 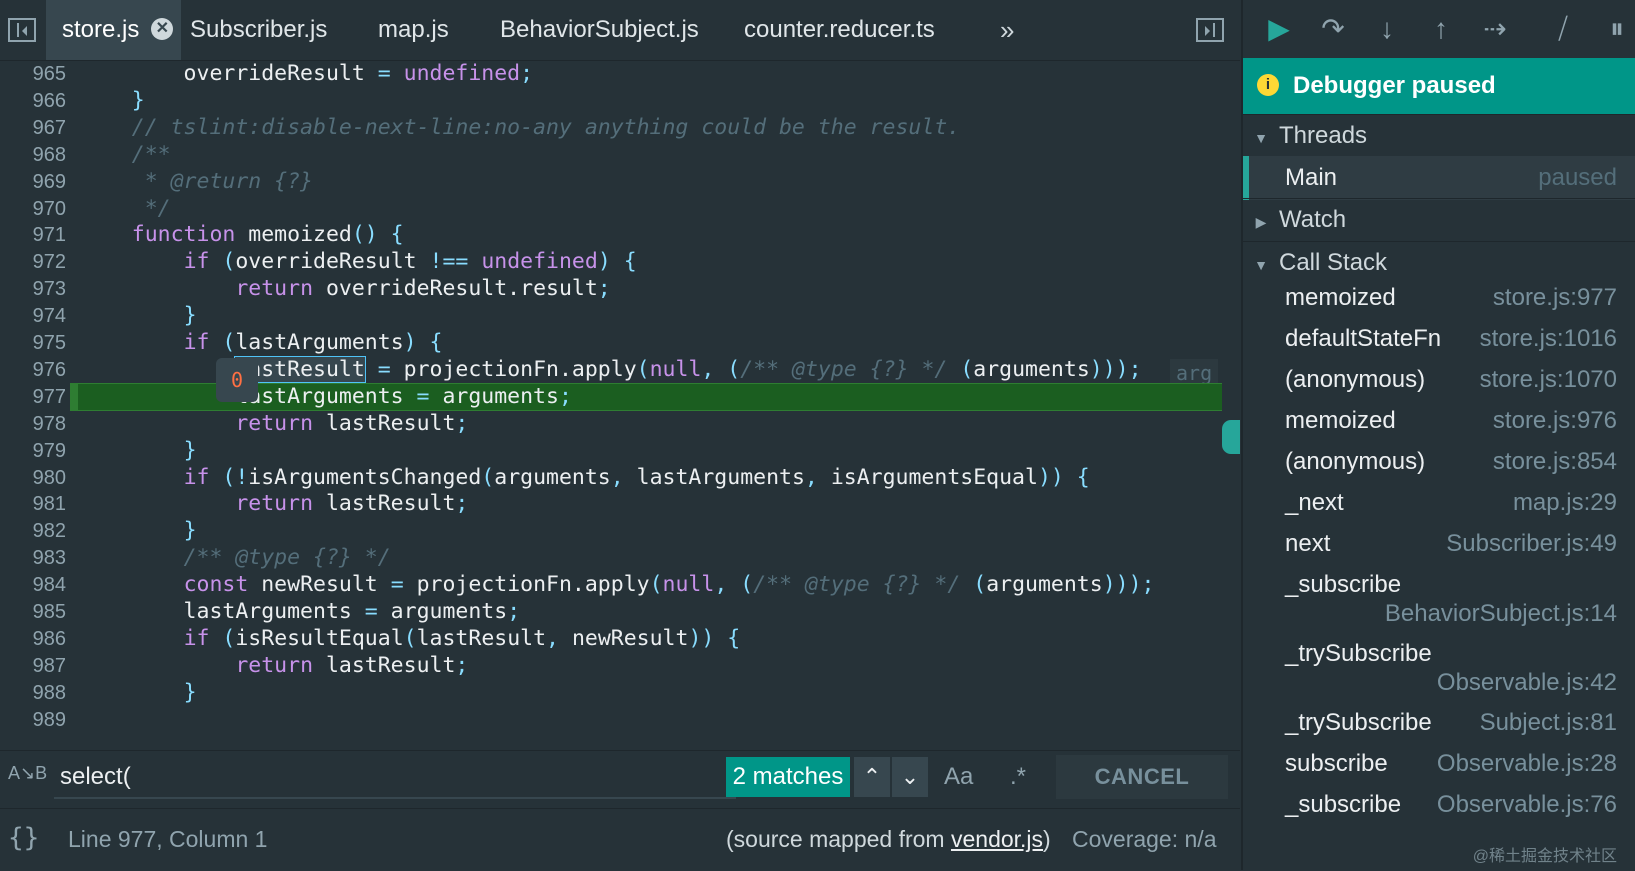 I want to click on frame-function: subscribe, so click(x=1336, y=763).